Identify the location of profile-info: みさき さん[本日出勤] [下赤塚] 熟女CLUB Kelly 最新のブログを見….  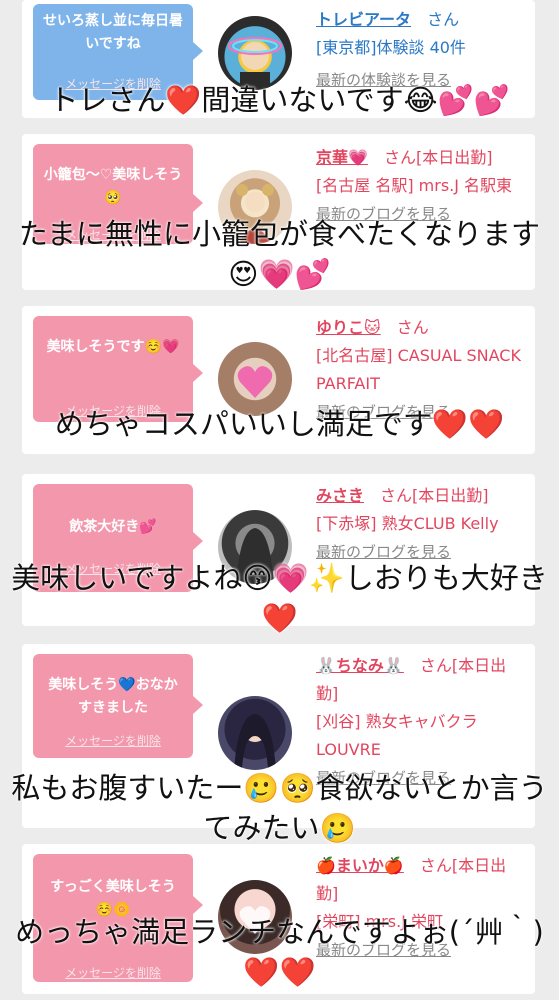
(422, 524).